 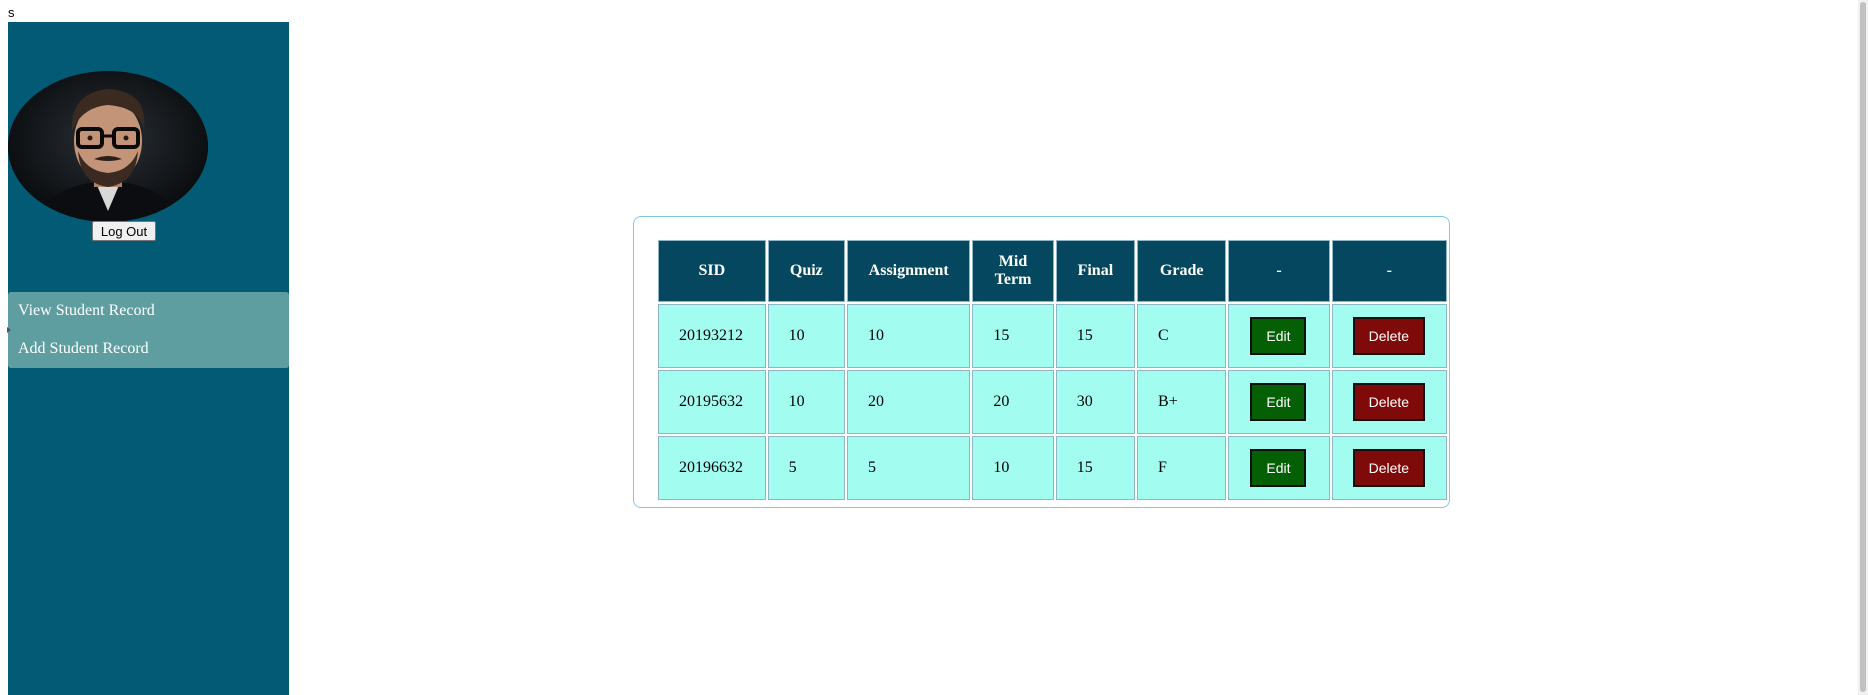 I want to click on avatar-photo, so click(x=108, y=146).